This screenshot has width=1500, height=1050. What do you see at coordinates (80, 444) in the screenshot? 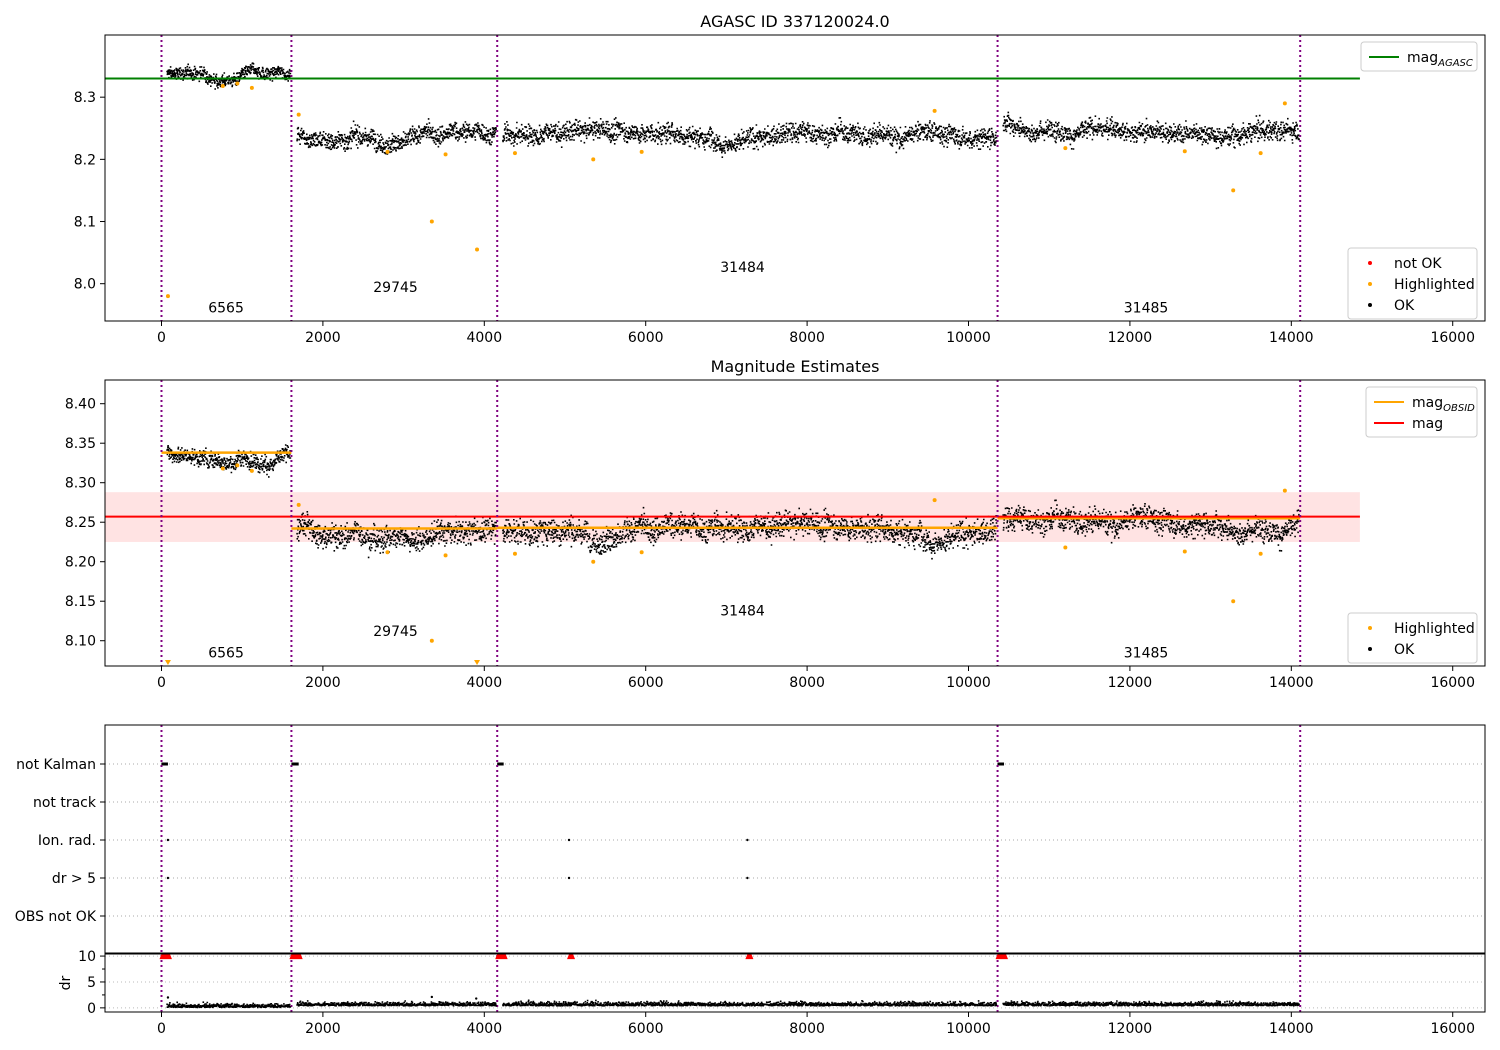
I see `y-tick-label: 8.35` at bounding box center [80, 444].